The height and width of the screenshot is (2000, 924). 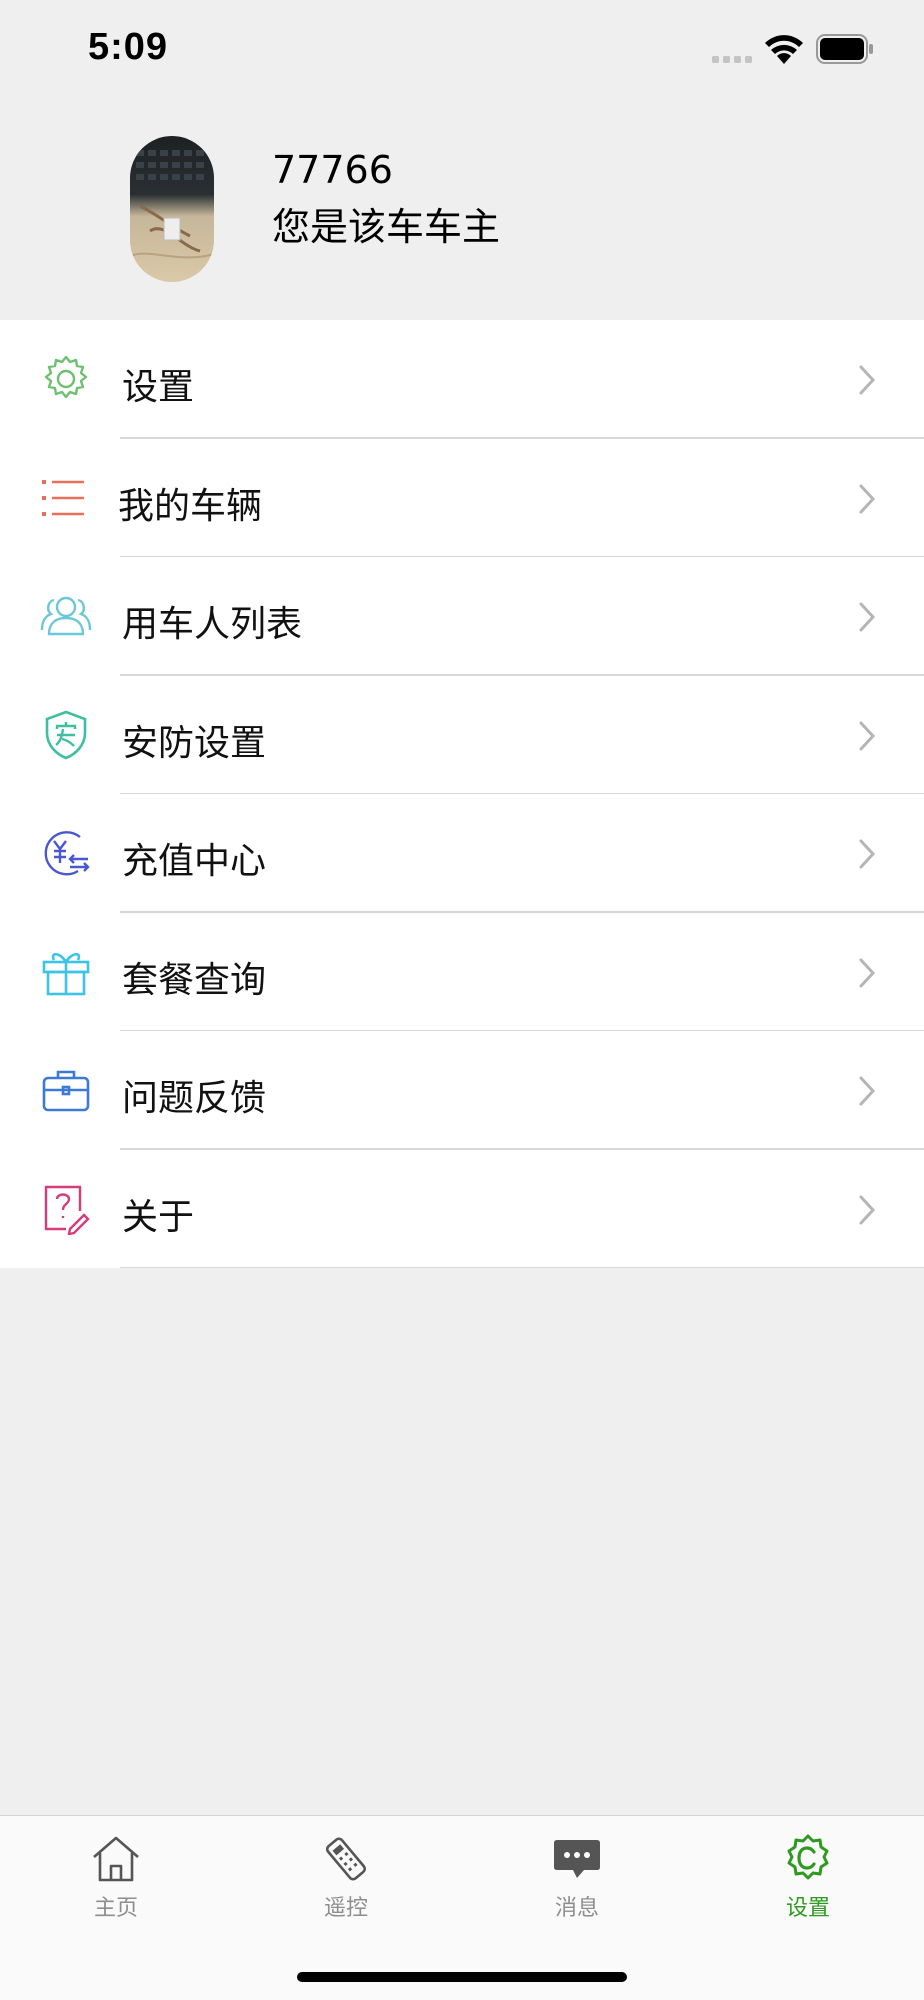 What do you see at coordinates (732, 59) in the screenshot?
I see `cellular-signal-icon` at bounding box center [732, 59].